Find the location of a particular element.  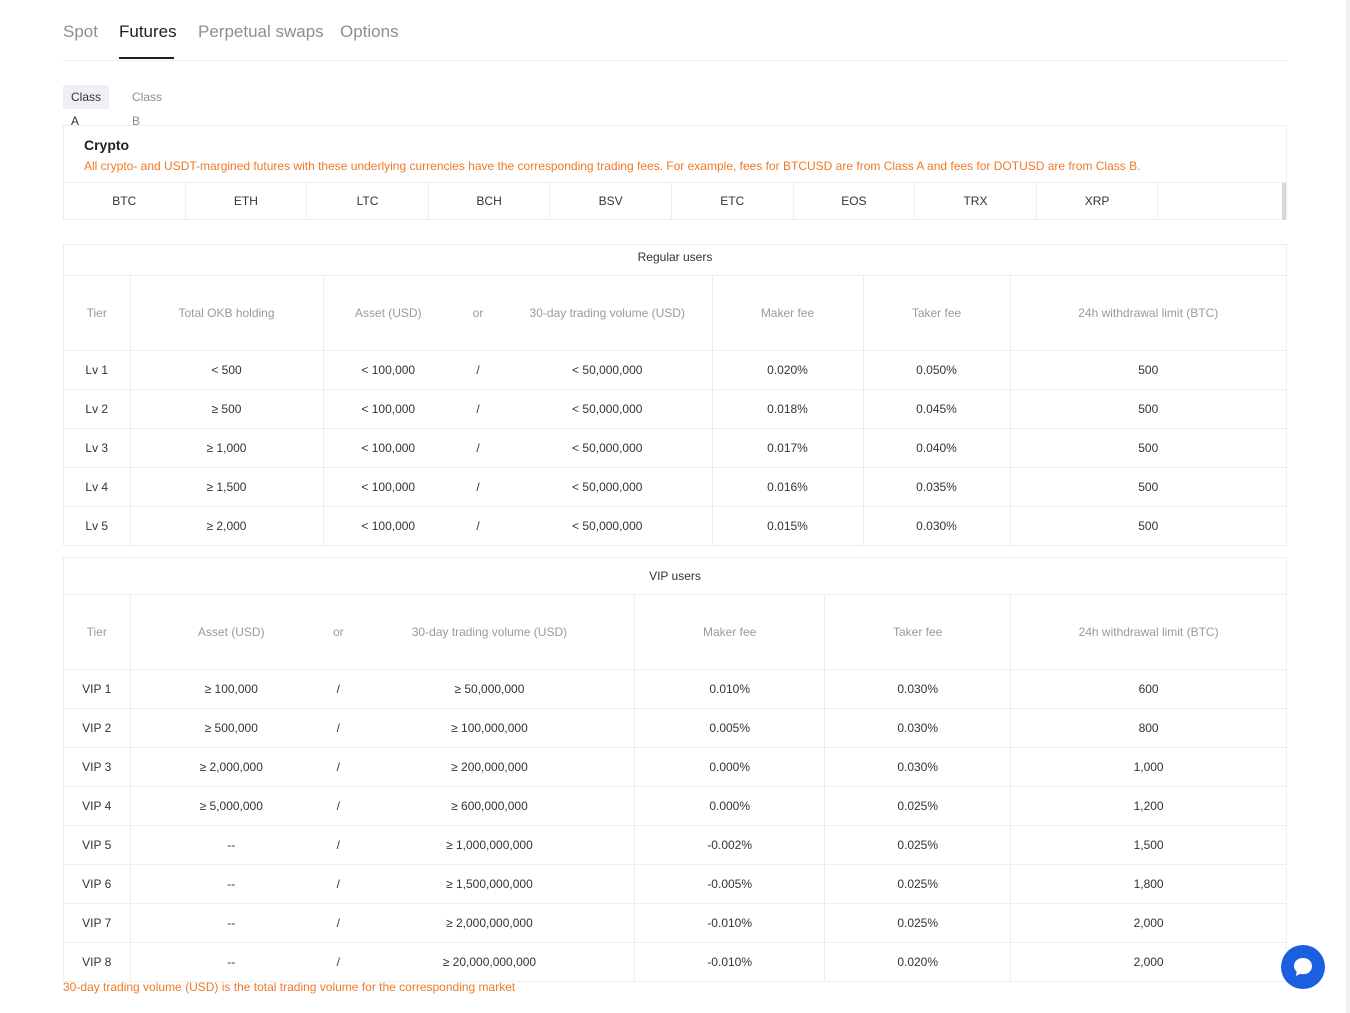

coin-btc: BTC is located at coordinates (125, 201).